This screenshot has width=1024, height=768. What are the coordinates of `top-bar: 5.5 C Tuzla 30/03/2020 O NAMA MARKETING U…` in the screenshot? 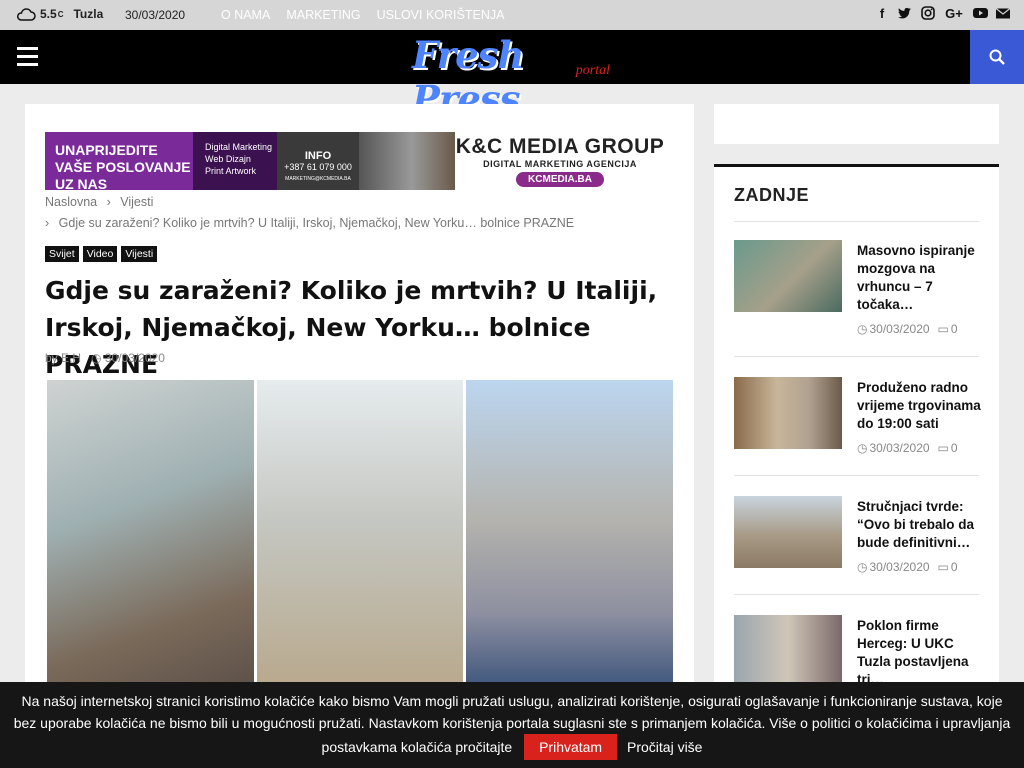 It's located at (512, 15).